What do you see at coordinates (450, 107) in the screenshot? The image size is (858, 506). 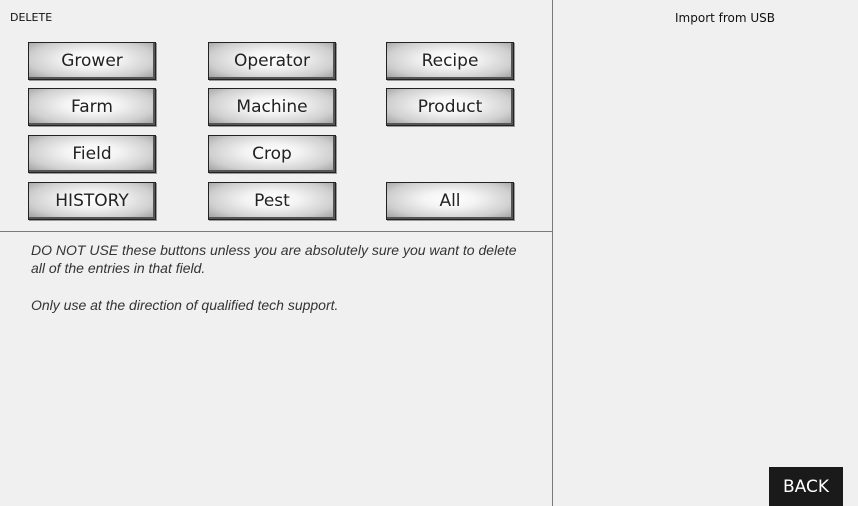 I see `delete-product-button: Product` at bounding box center [450, 107].